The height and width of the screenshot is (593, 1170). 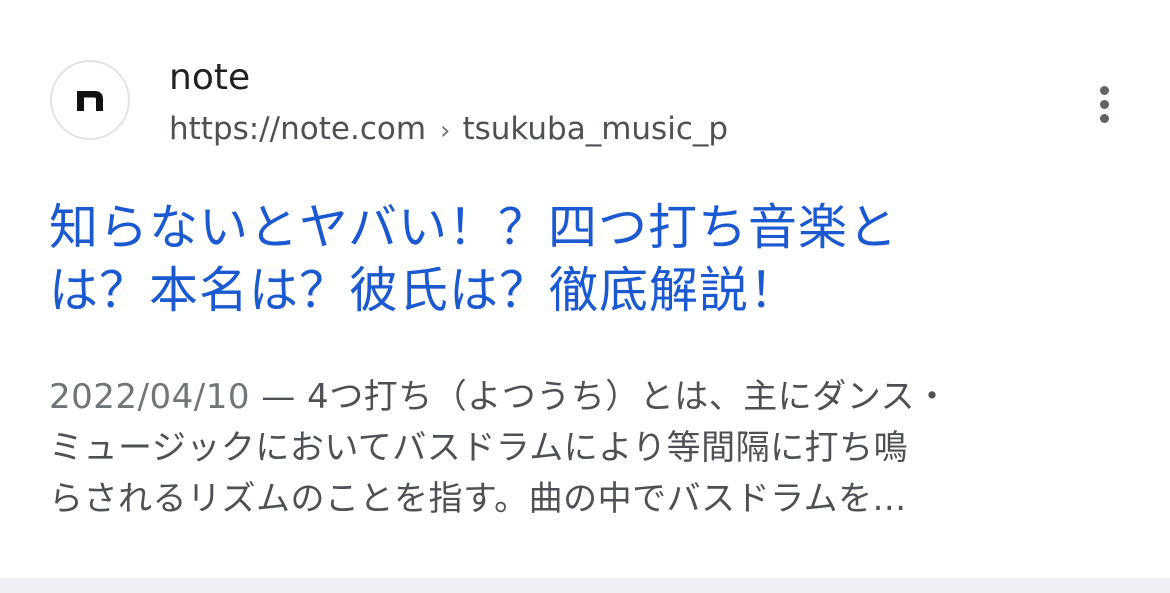 I want to click on note-logo-icon, so click(x=90, y=101).